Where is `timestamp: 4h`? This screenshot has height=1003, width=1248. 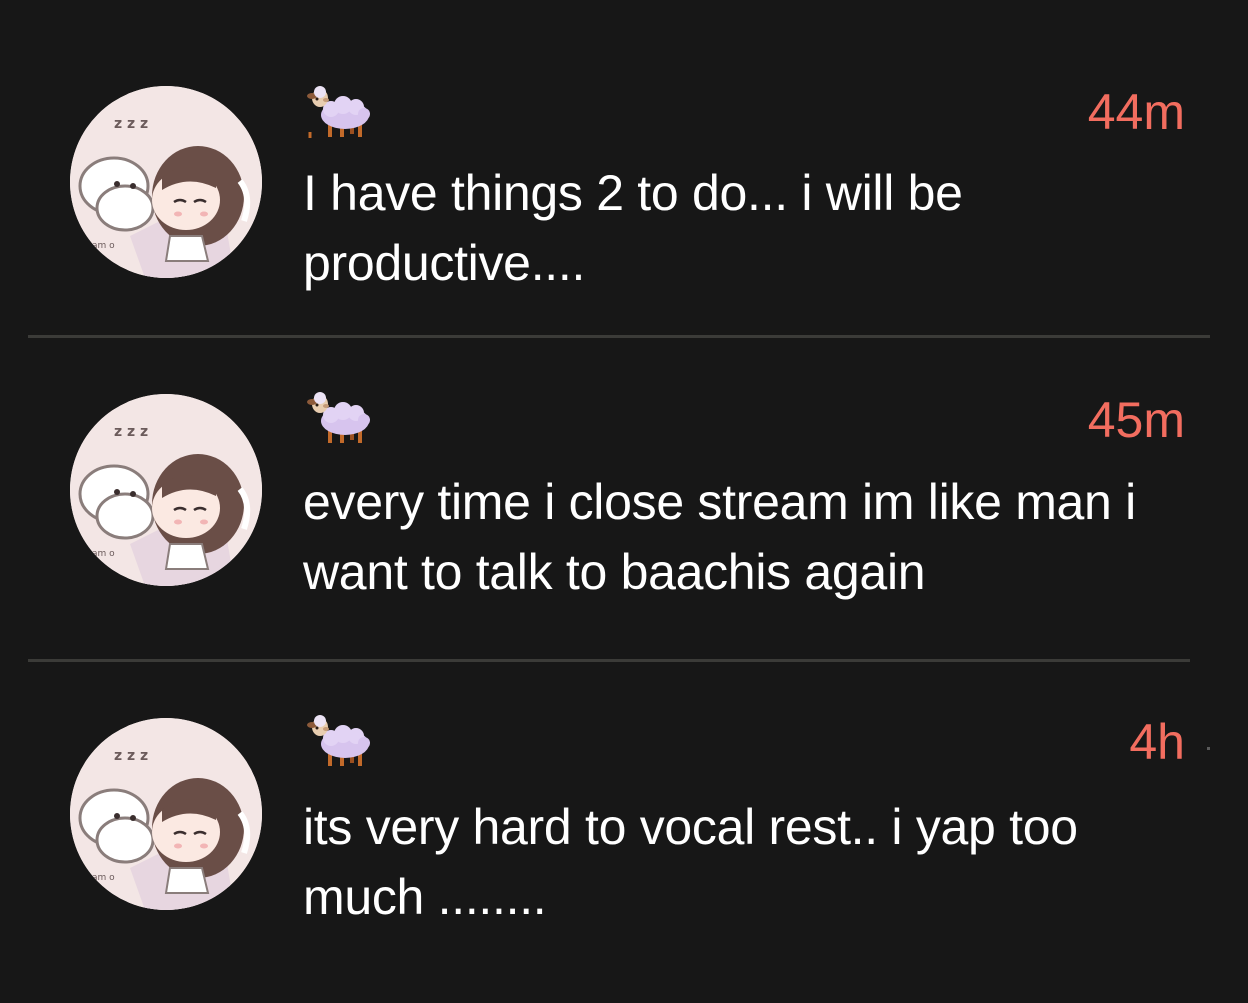 timestamp: 4h is located at coordinates (1157, 742).